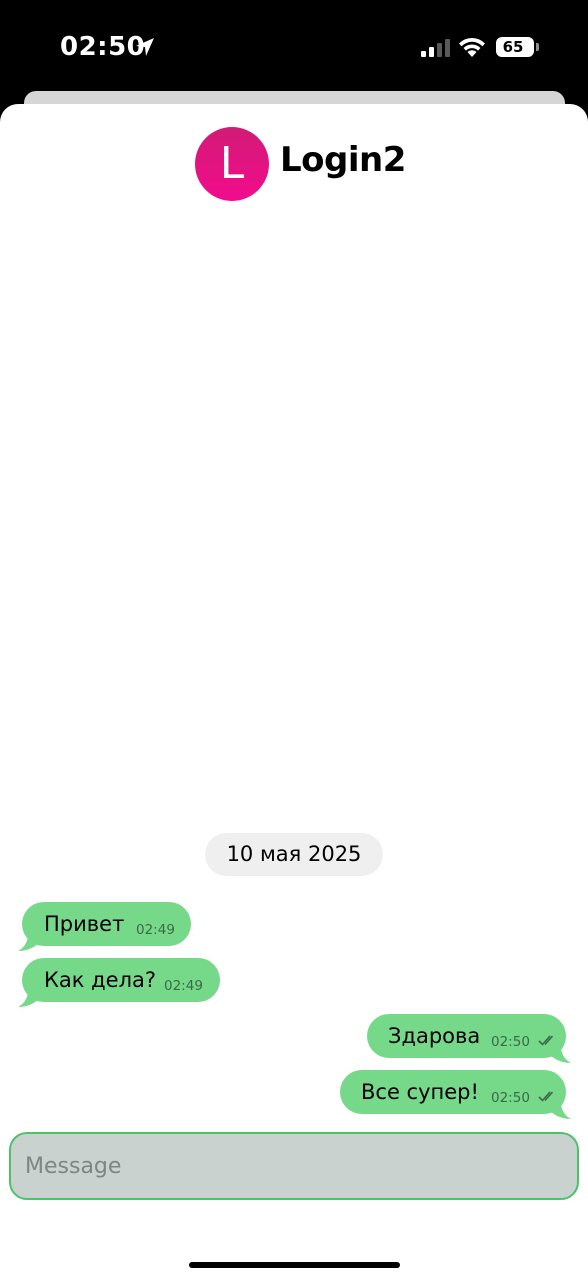 This screenshot has width=588, height=1280. I want to click on chat-title: Login2, so click(343, 160).